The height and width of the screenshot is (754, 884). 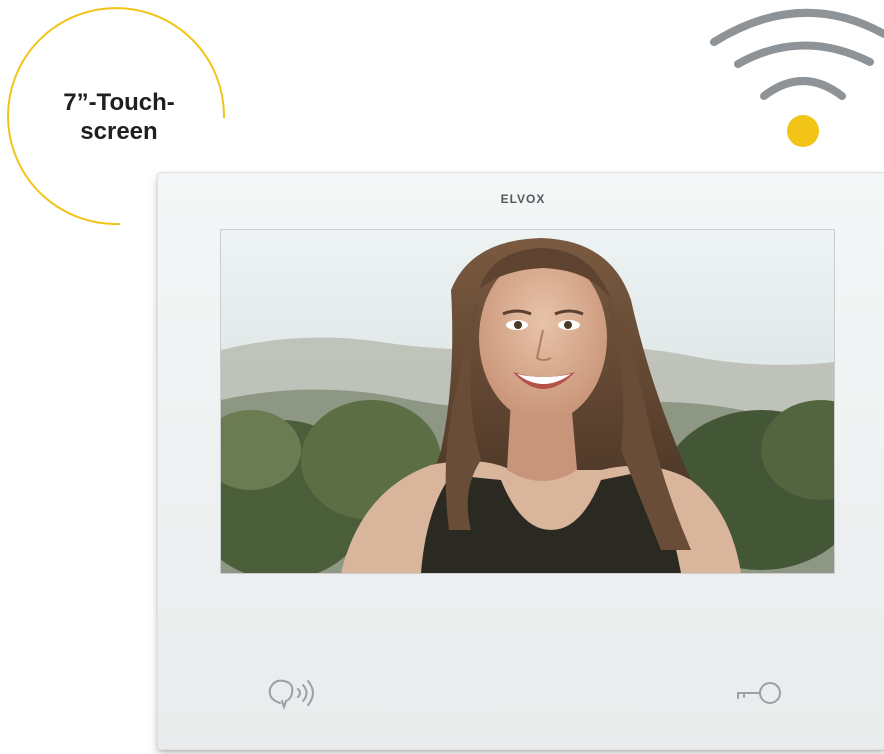 I want to click on wifi-arc-middle, so click(x=804, y=54).